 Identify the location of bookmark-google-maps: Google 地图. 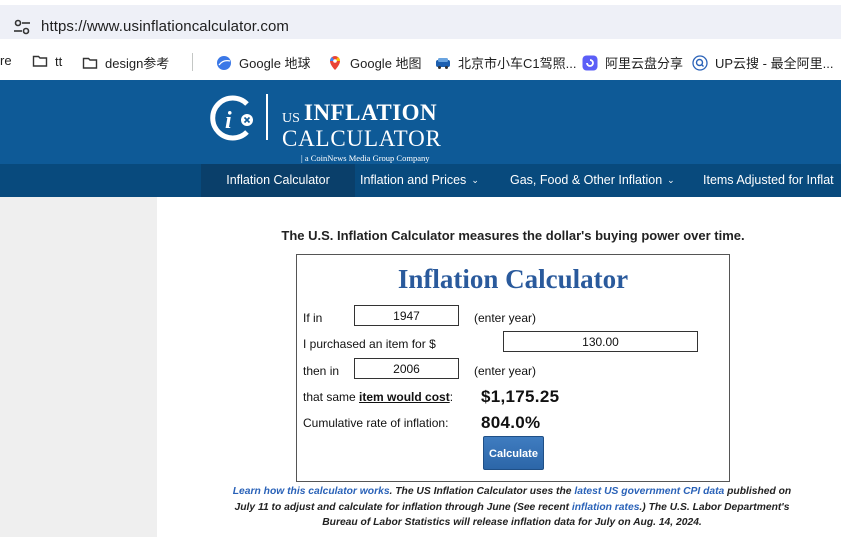
(374, 62).